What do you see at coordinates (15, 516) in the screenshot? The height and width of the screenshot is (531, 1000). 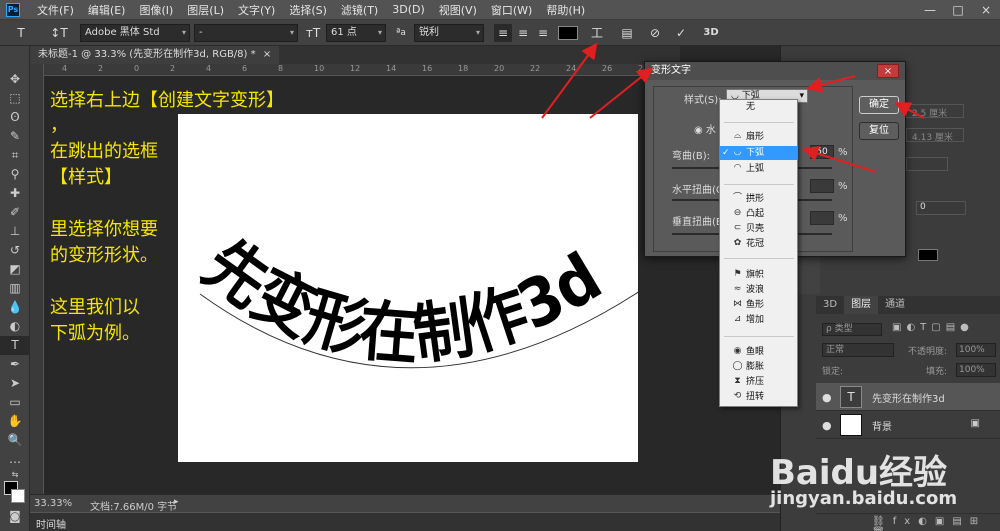 I see `quick-mask-icon: ◙` at bounding box center [15, 516].